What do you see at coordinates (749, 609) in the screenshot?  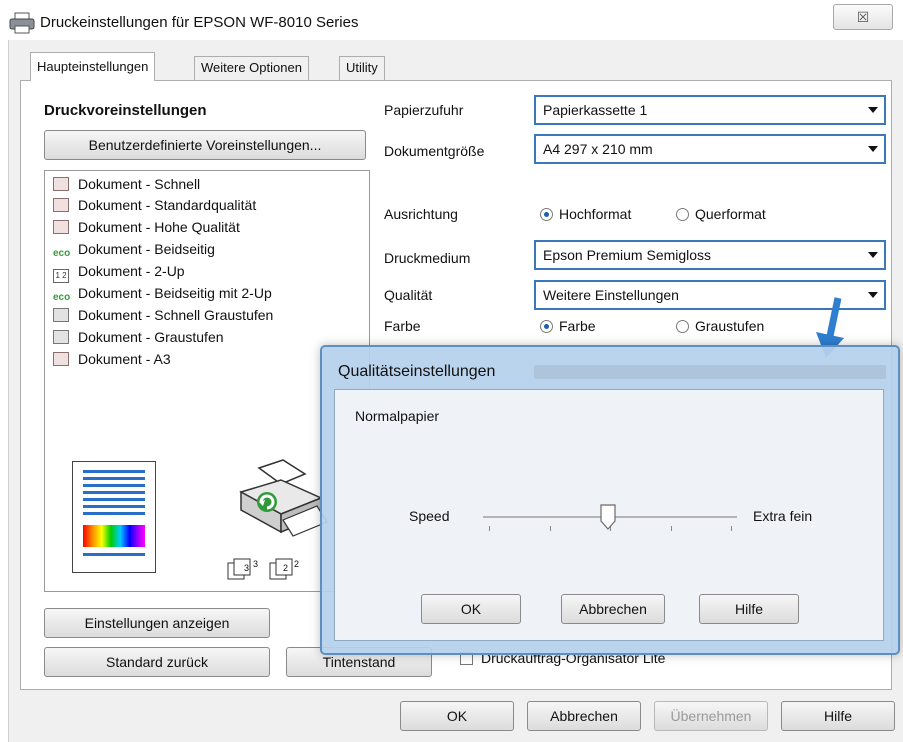 I see `dialog-help-button: Hilfe` at bounding box center [749, 609].